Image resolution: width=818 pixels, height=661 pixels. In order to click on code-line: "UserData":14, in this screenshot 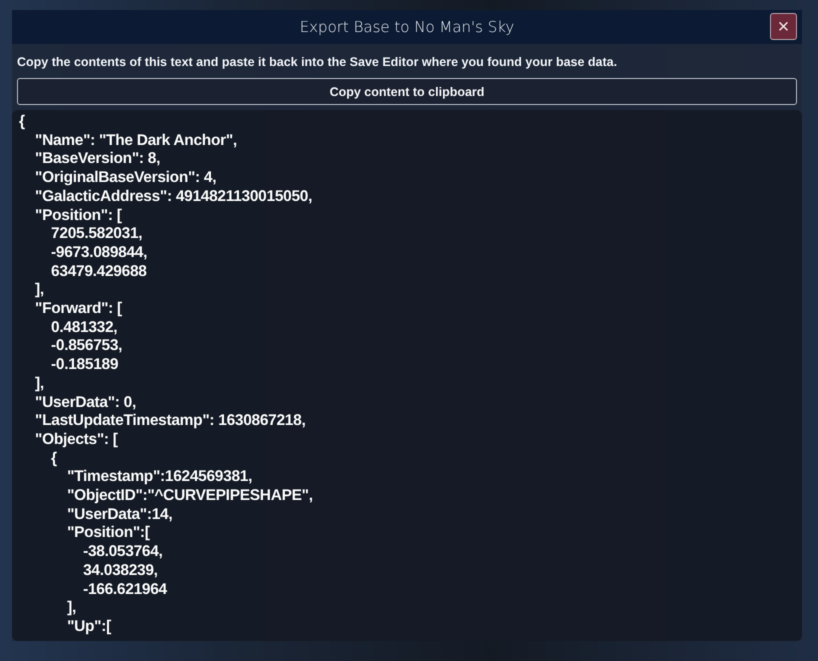, I will do `click(120, 515)`.